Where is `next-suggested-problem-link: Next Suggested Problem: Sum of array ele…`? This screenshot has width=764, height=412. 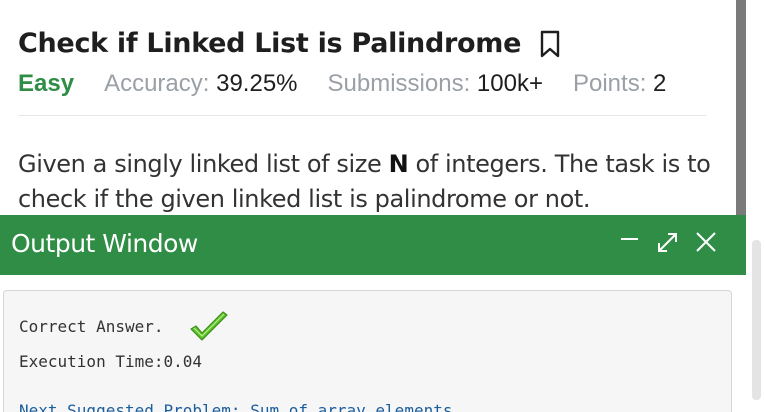
next-suggested-problem-link: Next Suggested Problem: Sum of array ele… is located at coordinates (235, 406).